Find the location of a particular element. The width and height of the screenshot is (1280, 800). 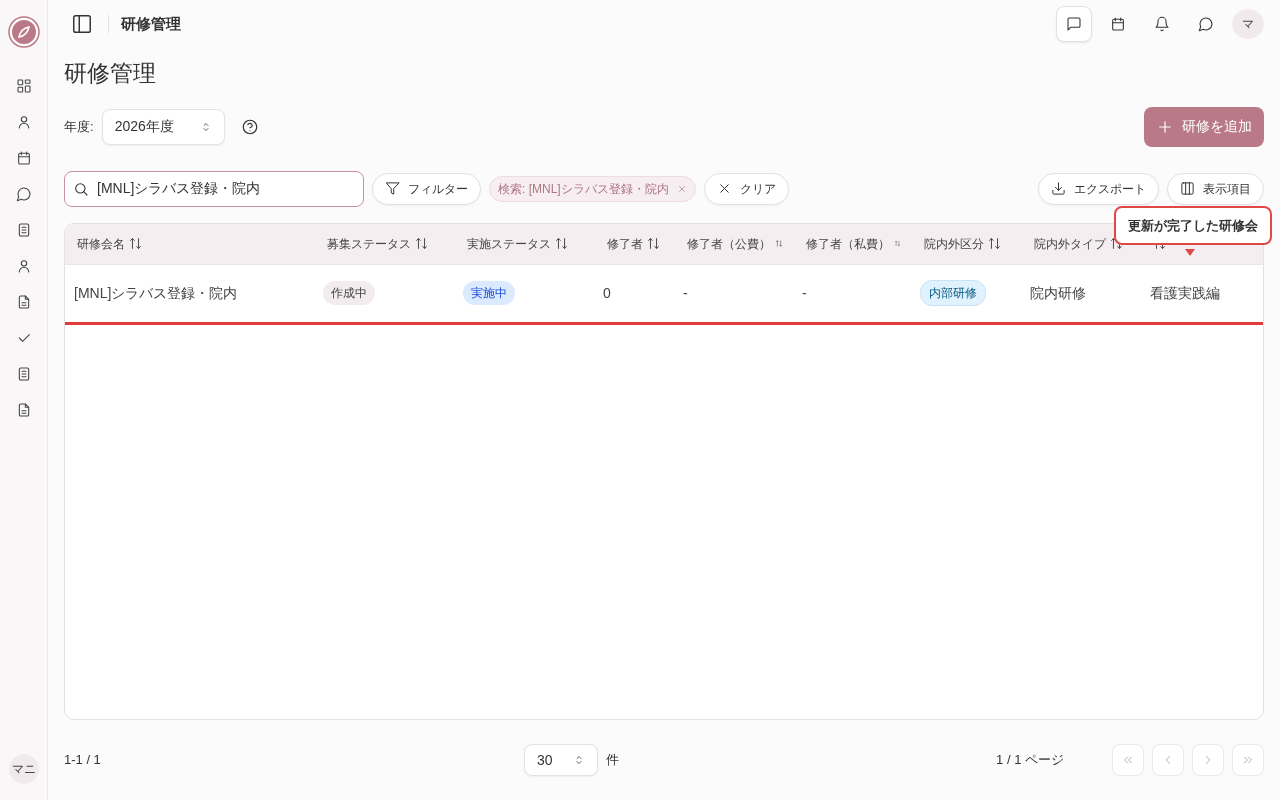

user-avatar: マニ is located at coordinates (23, 769).